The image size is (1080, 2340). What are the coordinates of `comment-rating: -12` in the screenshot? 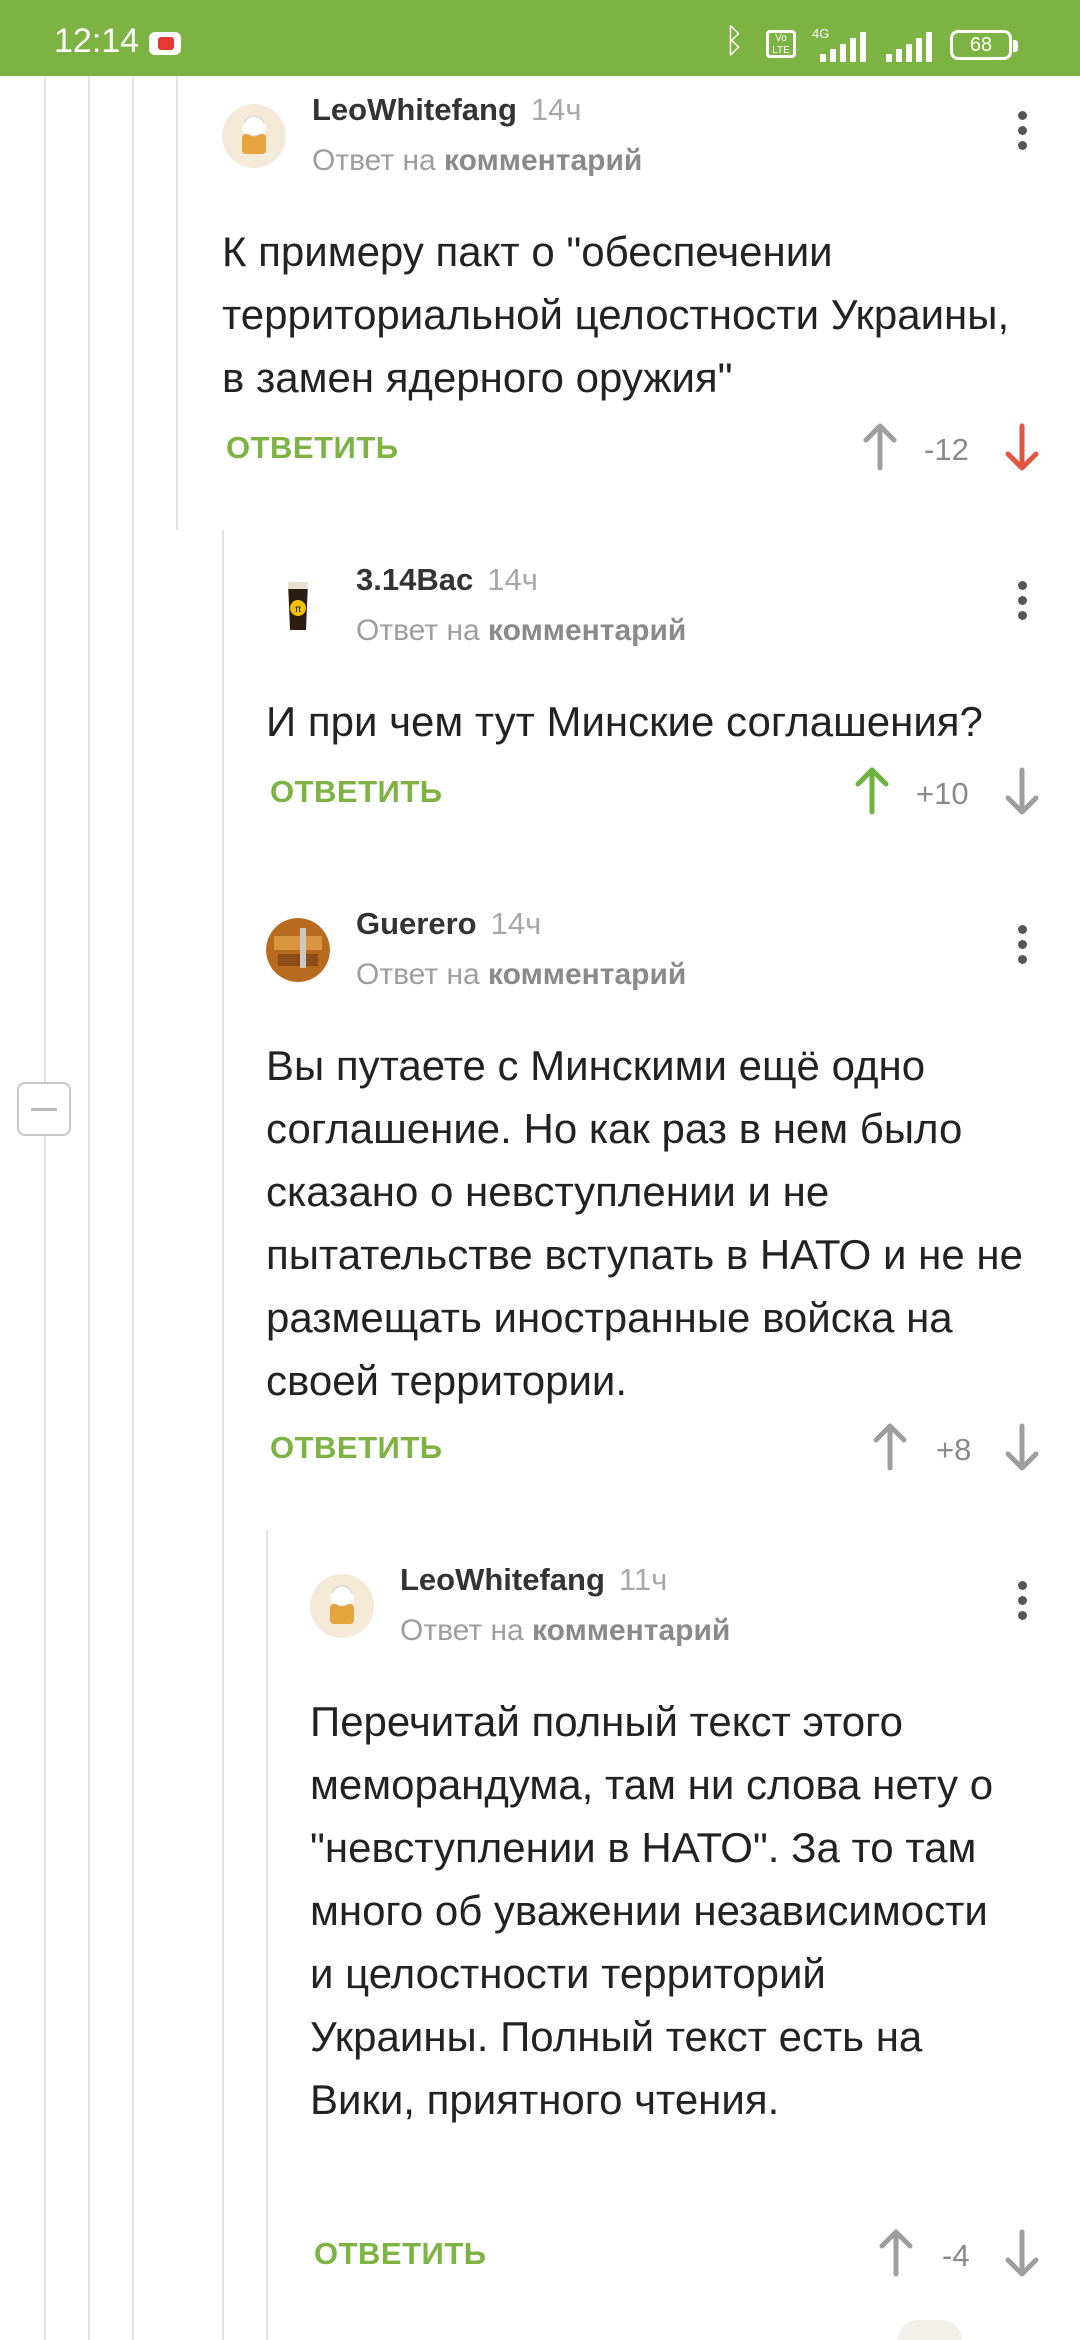 It's located at (946, 449).